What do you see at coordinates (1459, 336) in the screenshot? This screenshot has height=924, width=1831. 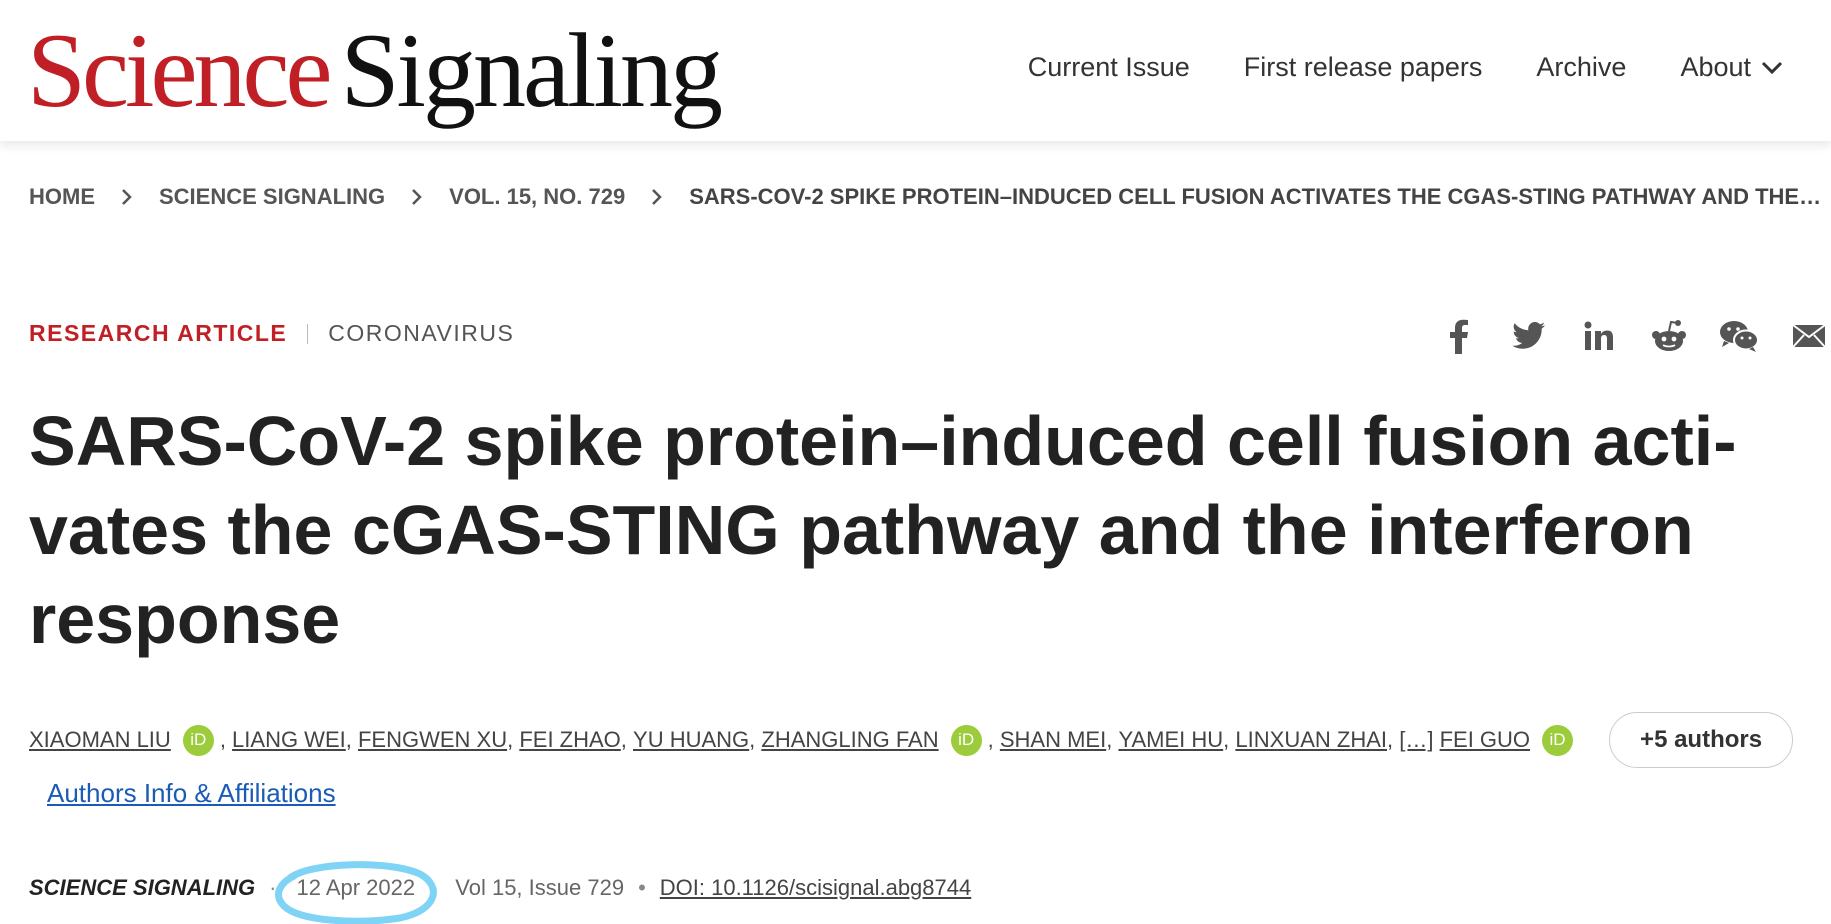 I see `facebook-icon` at bounding box center [1459, 336].